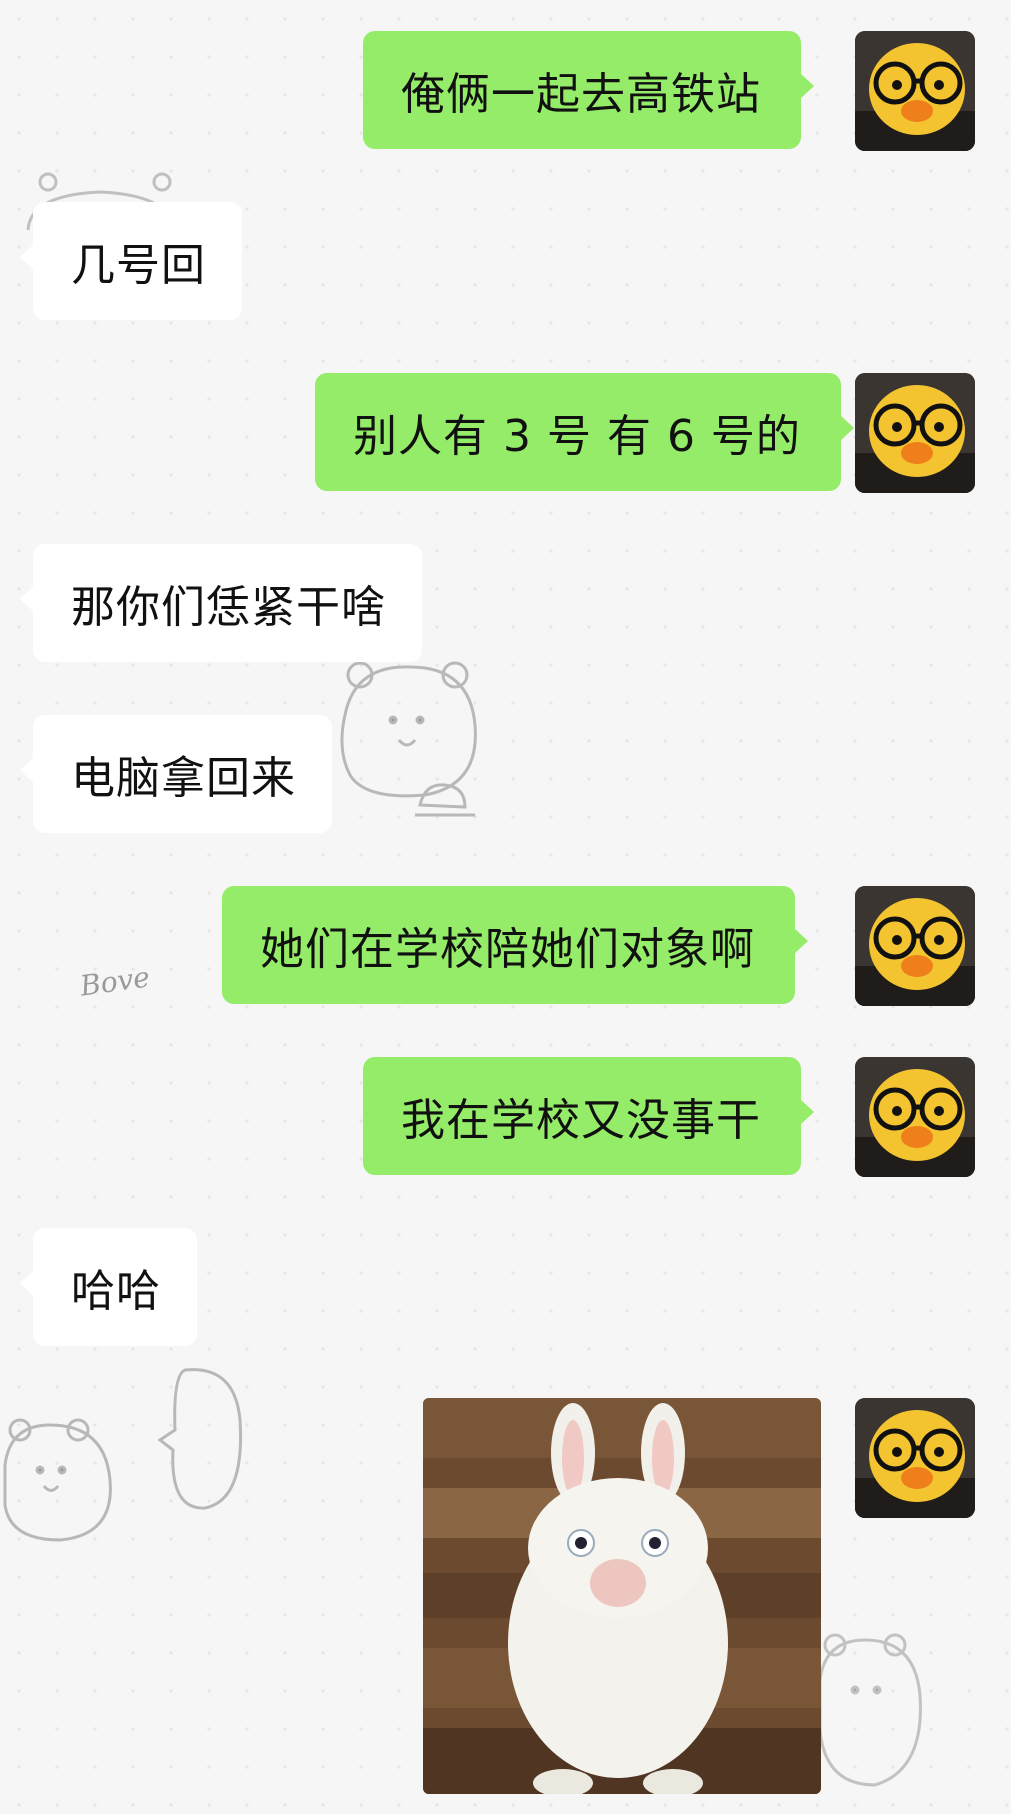 This screenshot has width=1011, height=1814. Describe the element at coordinates (581, 94) in the screenshot. I see `message-text: 俺俩一起去高铁站` at that location.